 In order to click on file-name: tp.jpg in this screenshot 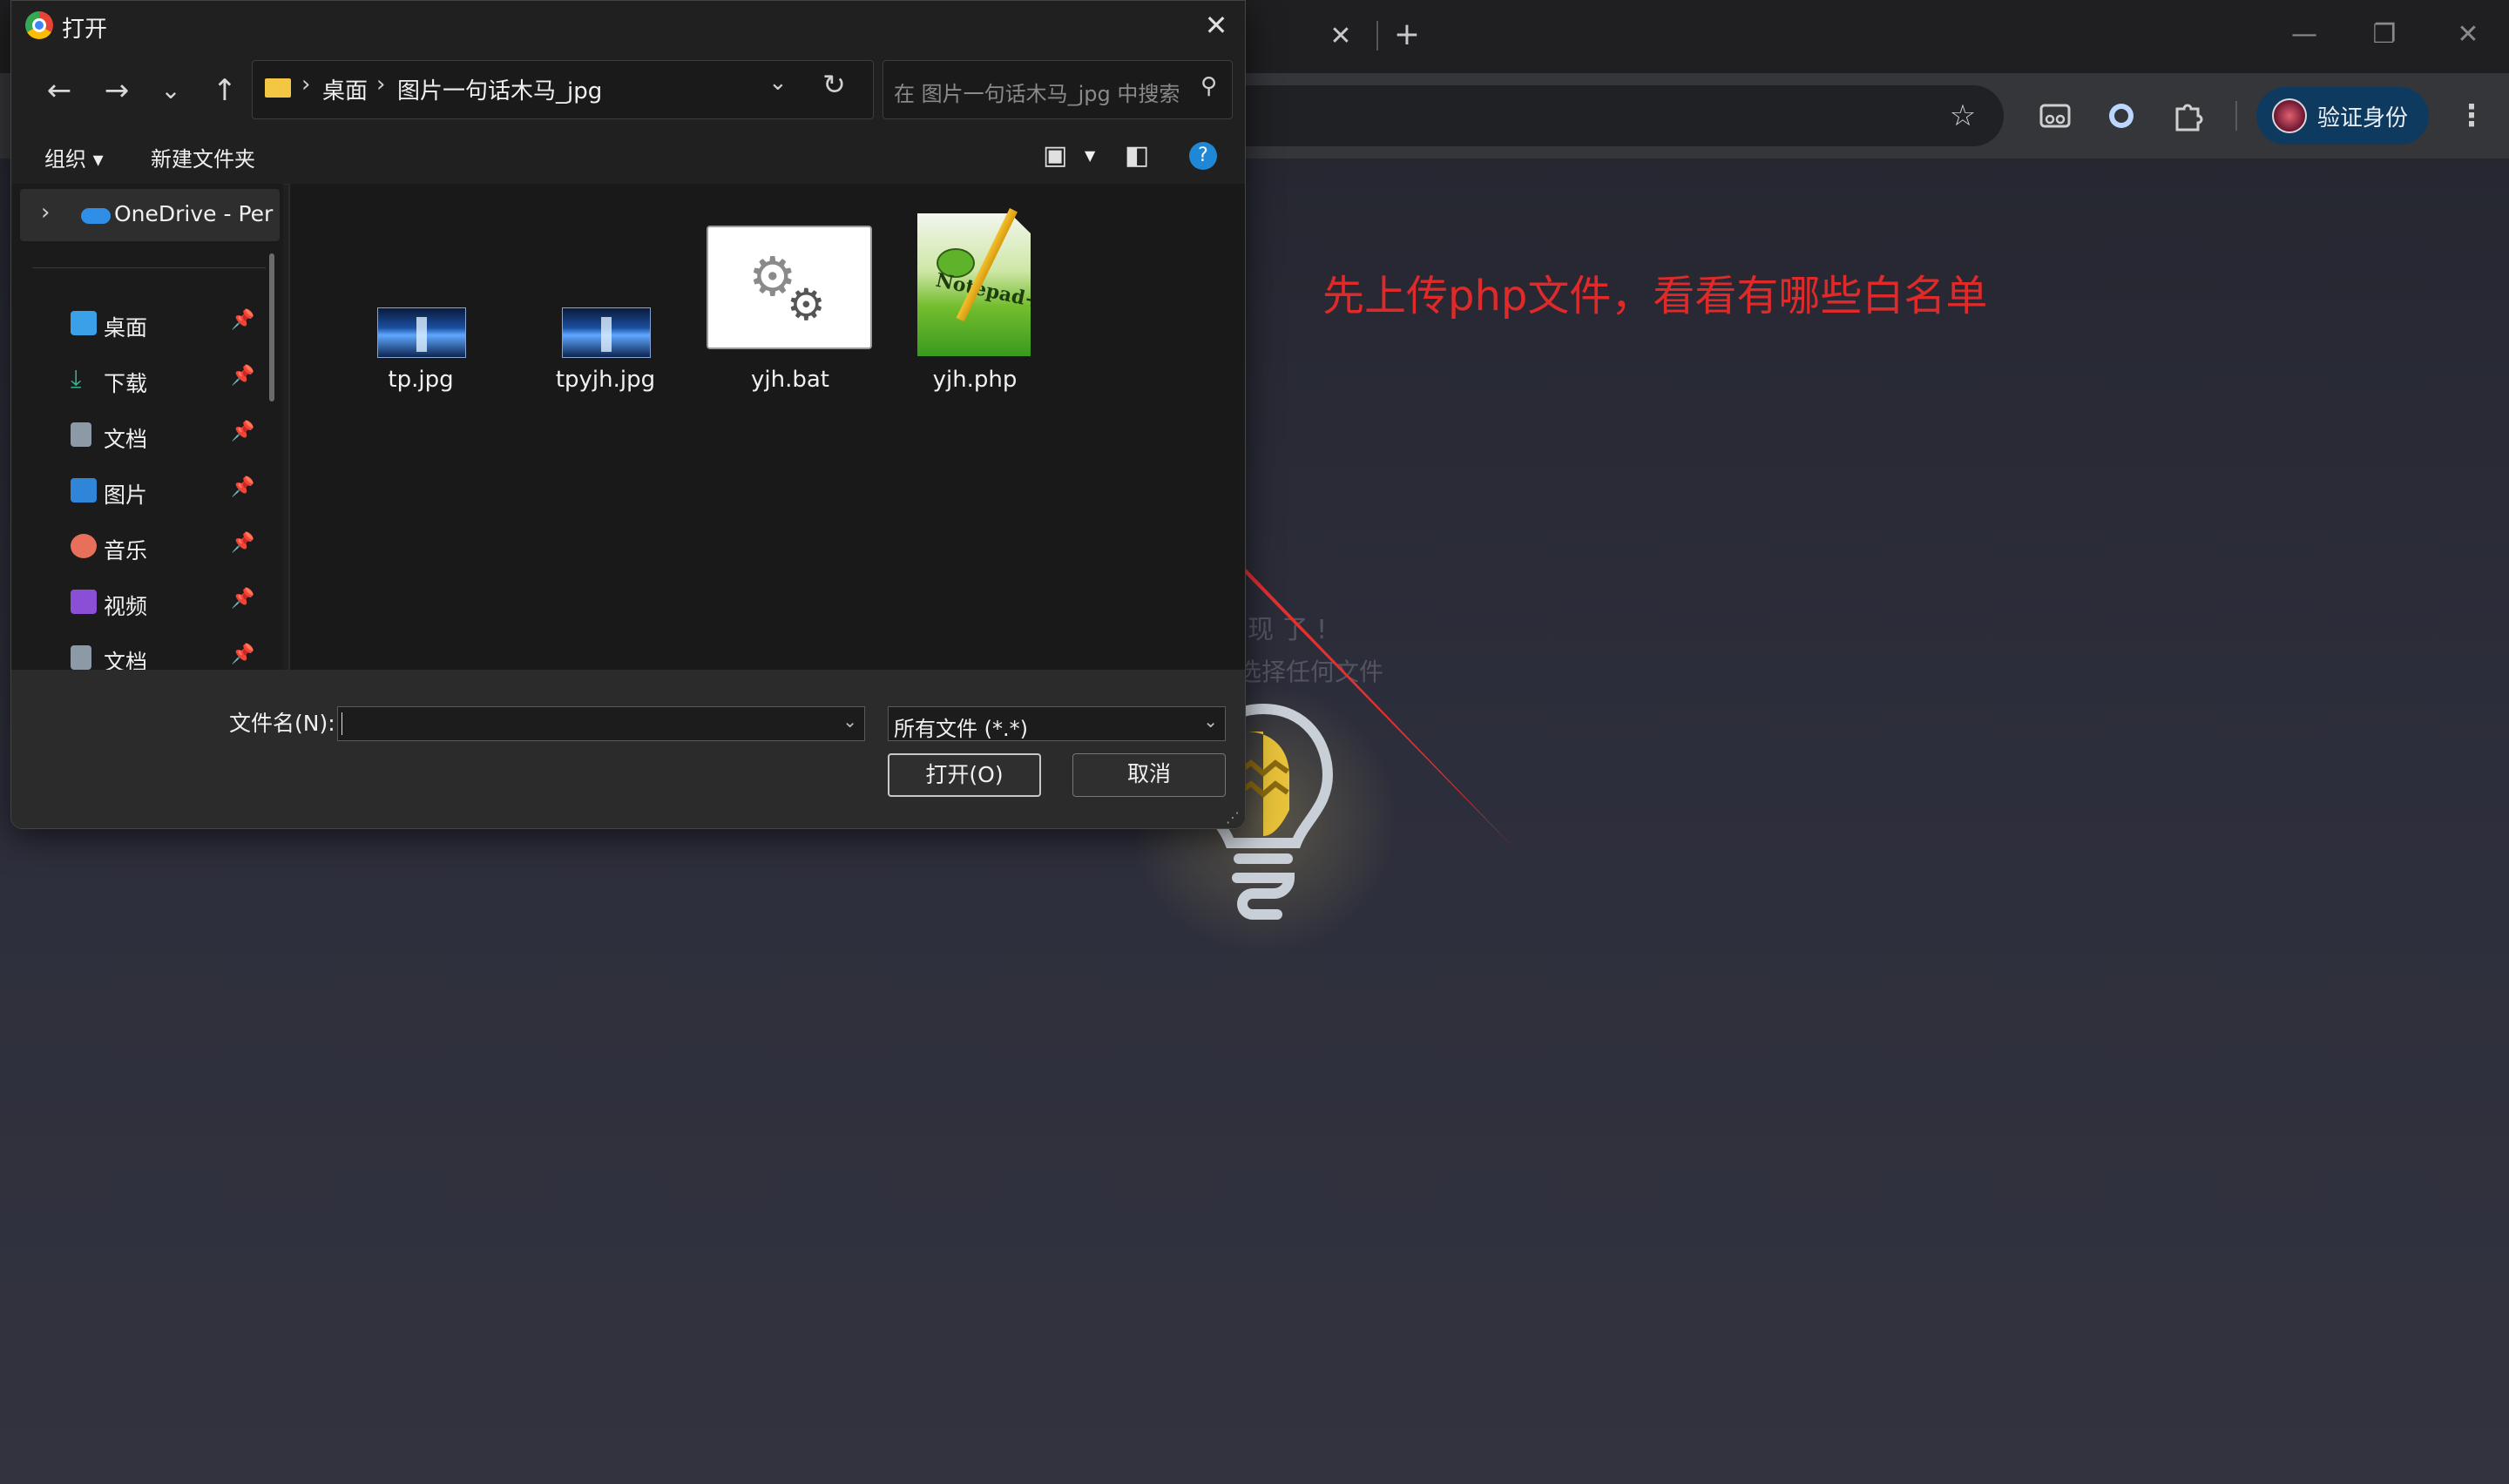, I will do `click(421, 380)`.